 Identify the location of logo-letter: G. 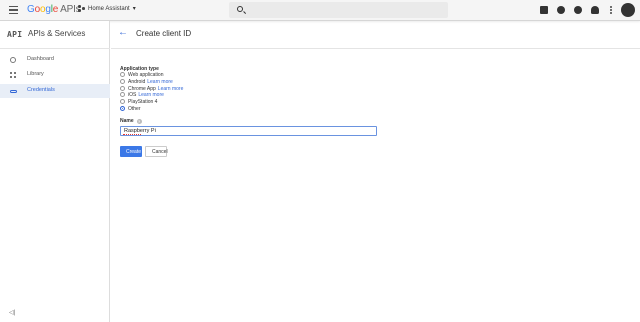
(31, 9).